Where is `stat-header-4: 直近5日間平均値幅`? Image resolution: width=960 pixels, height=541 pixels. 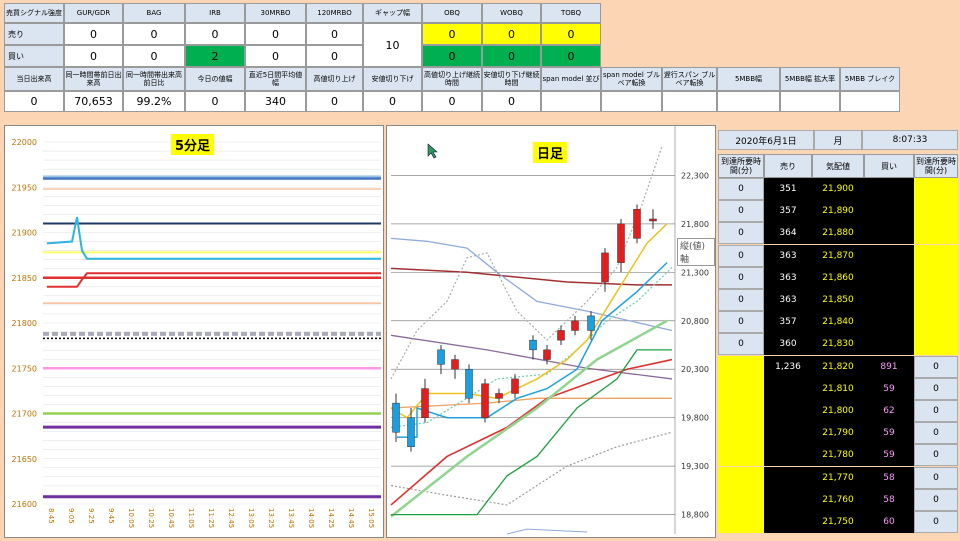 stat-header-4: 直近5日間平均値幅 is located at coordinates (275, 79).